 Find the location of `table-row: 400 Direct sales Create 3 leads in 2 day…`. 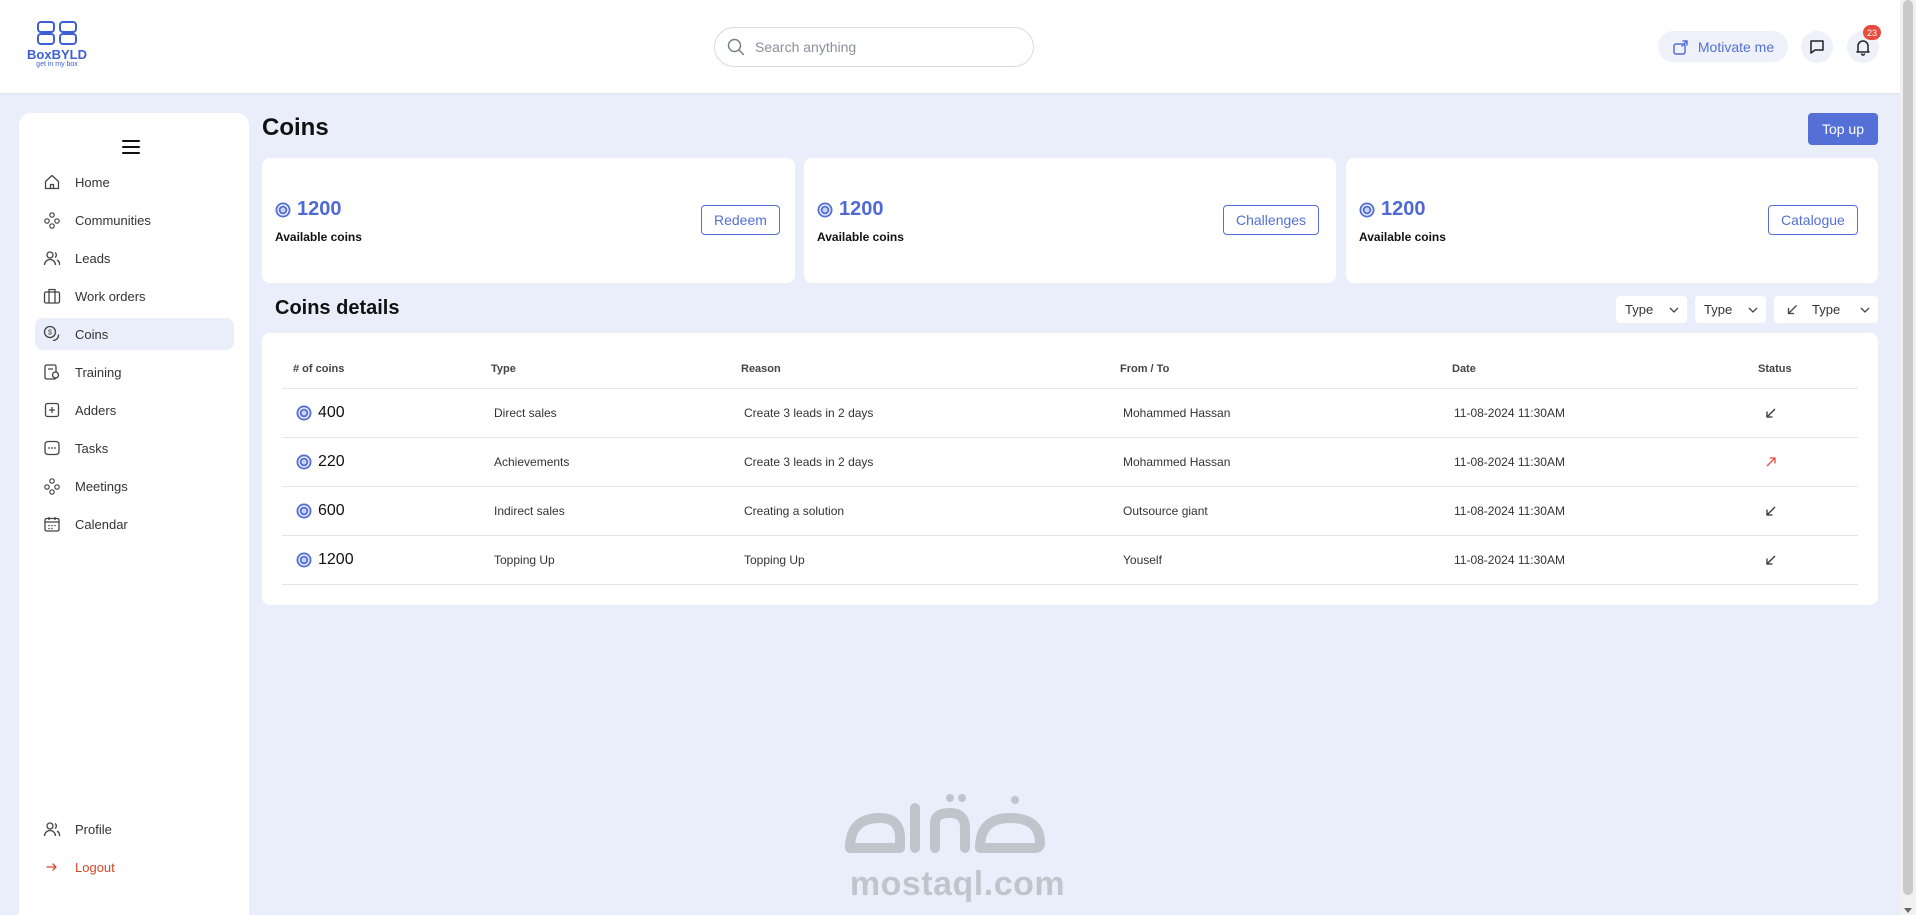

table-row: 400 Direct sales Create 3 leads in 2 day… is located at coordinates (1070, 413).